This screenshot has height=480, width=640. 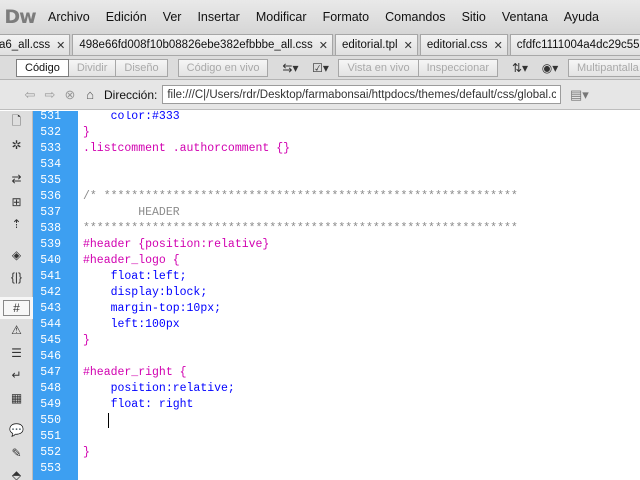 What do you see at coordinates (581, 17) in the screenshot?
I see `menu-ayuda: Ayuda` at bounding box center [581, 17].